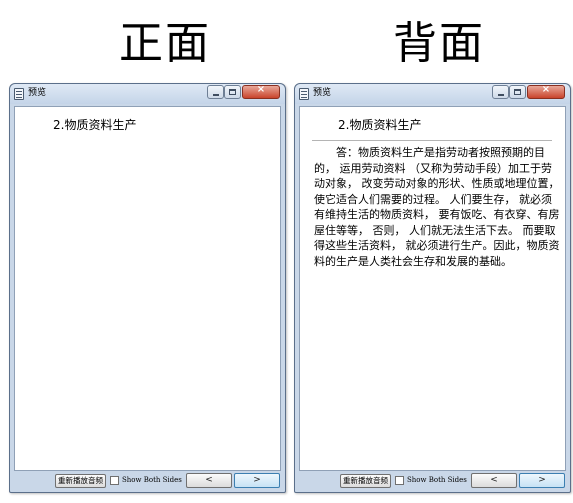 The image size is (573, 503). What do you see at coordinates (165, 43) in the screenshot?
I see `front-side-heading: 正面` at bounding box center [165, 43].